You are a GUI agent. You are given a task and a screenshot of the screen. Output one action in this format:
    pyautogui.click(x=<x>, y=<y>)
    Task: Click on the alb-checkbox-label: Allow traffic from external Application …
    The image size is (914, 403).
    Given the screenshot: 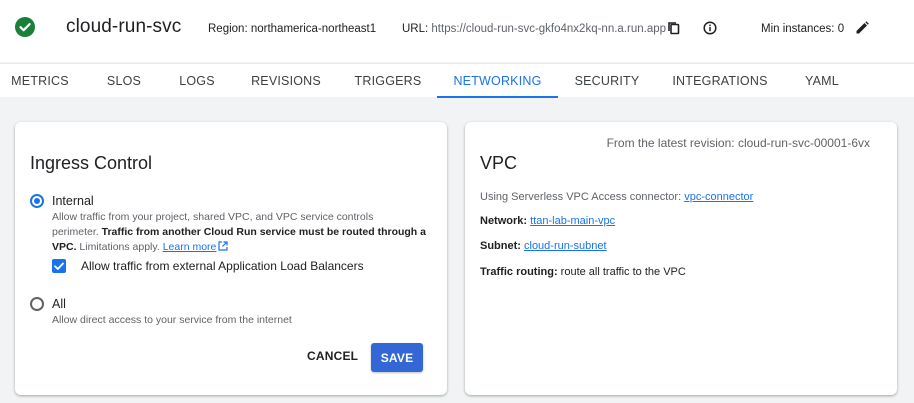 What is the action you would take?
    pyautogui.click(x=222, y=266)
    